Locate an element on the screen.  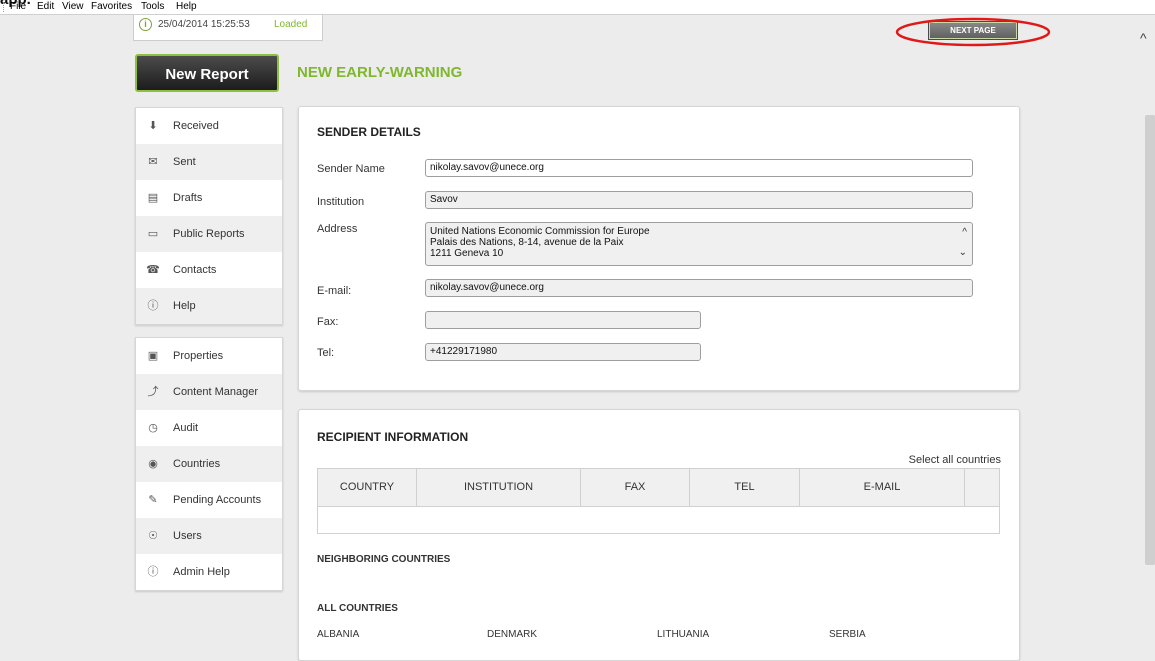
sidebar-item-users: ☉ Users is located at coordinates (209, 536).